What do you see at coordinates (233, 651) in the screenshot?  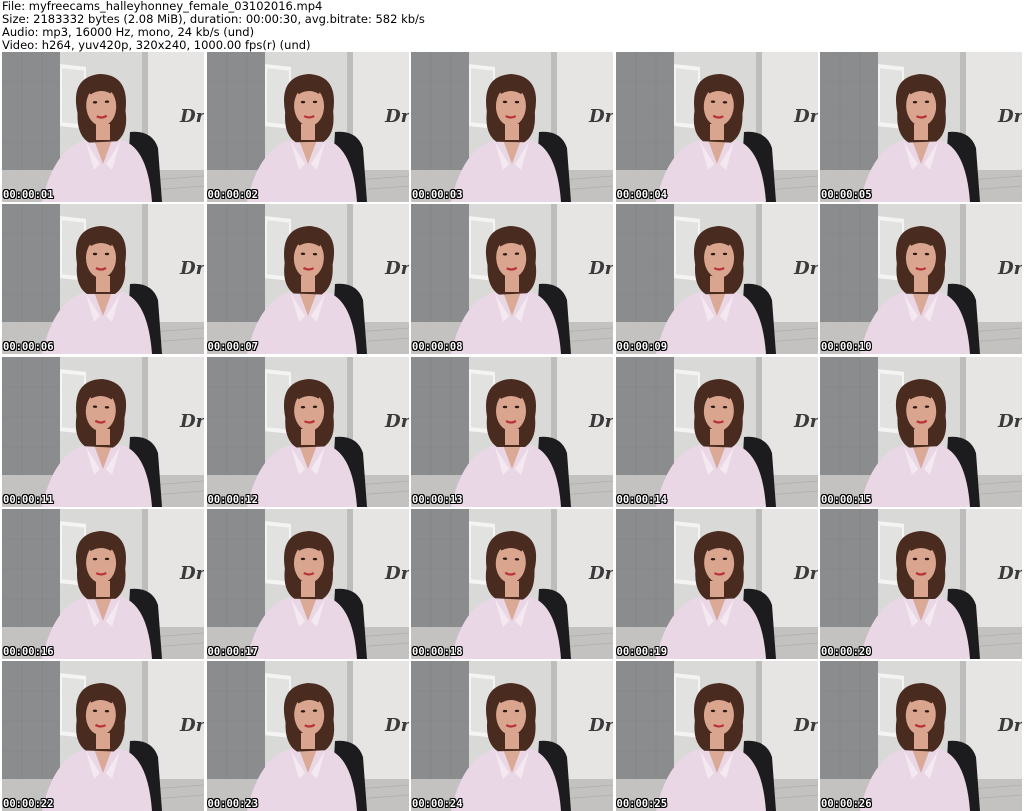 I see `frame-timestamp: 00:00:17` at bounding box center [233, 651].